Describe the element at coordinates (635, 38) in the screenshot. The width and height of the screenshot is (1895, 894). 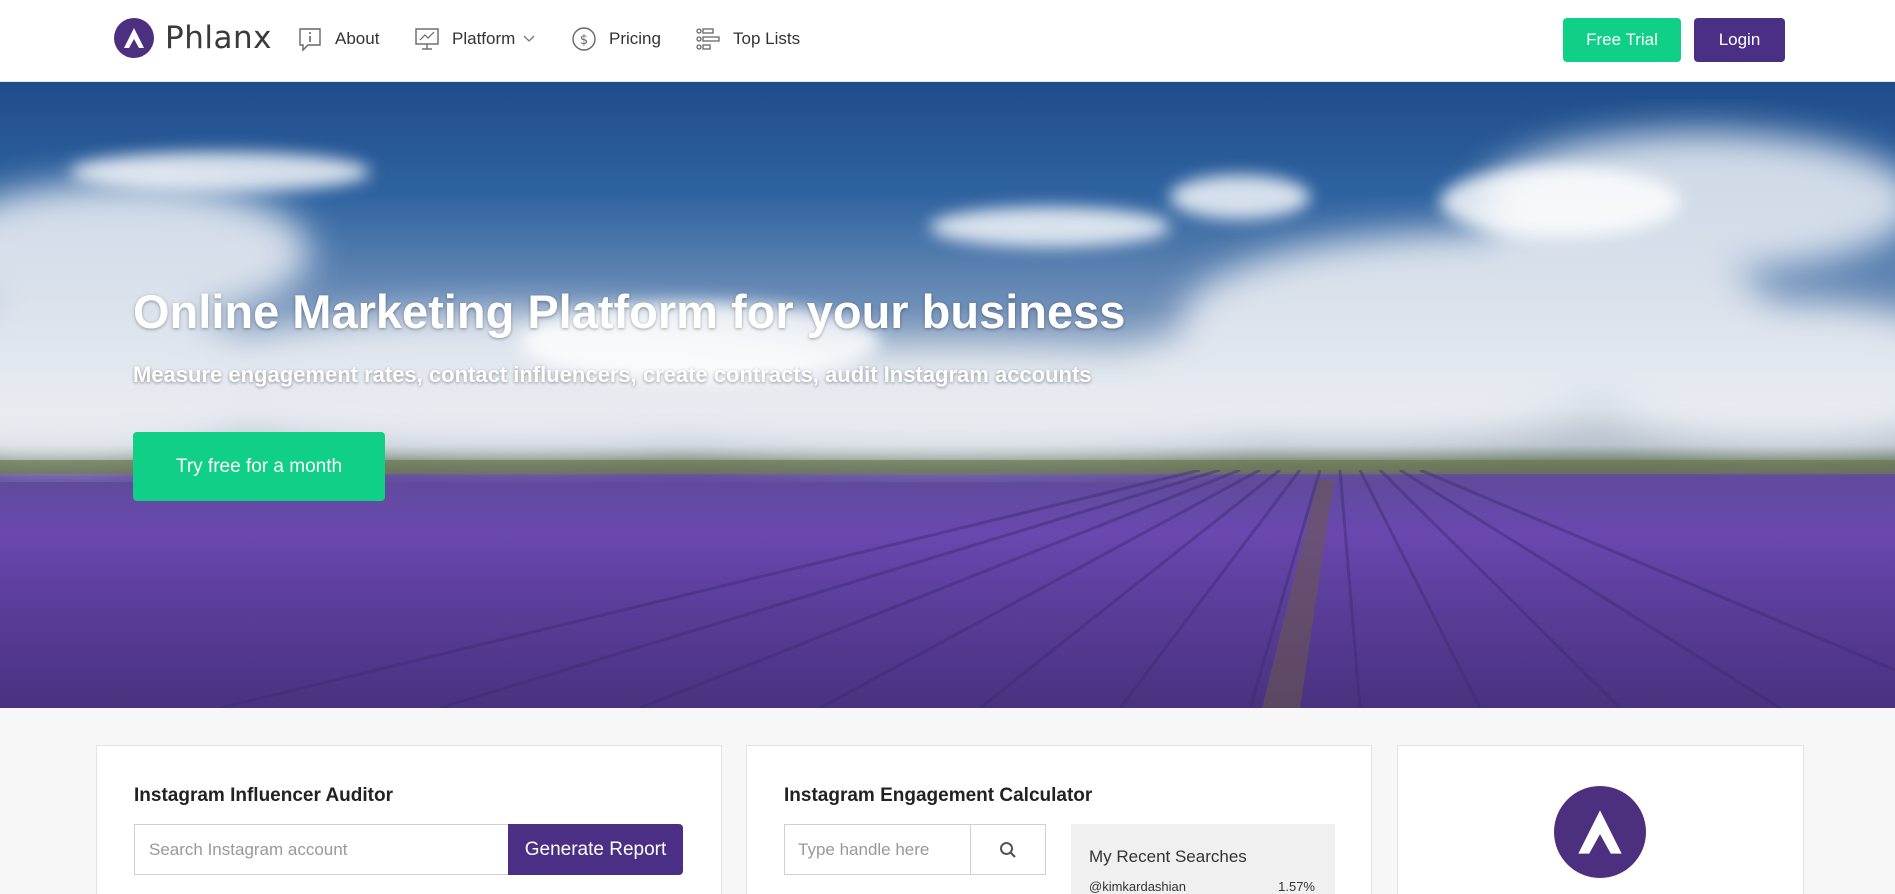
I see `nav-pricing-label: Pricing` at that location.